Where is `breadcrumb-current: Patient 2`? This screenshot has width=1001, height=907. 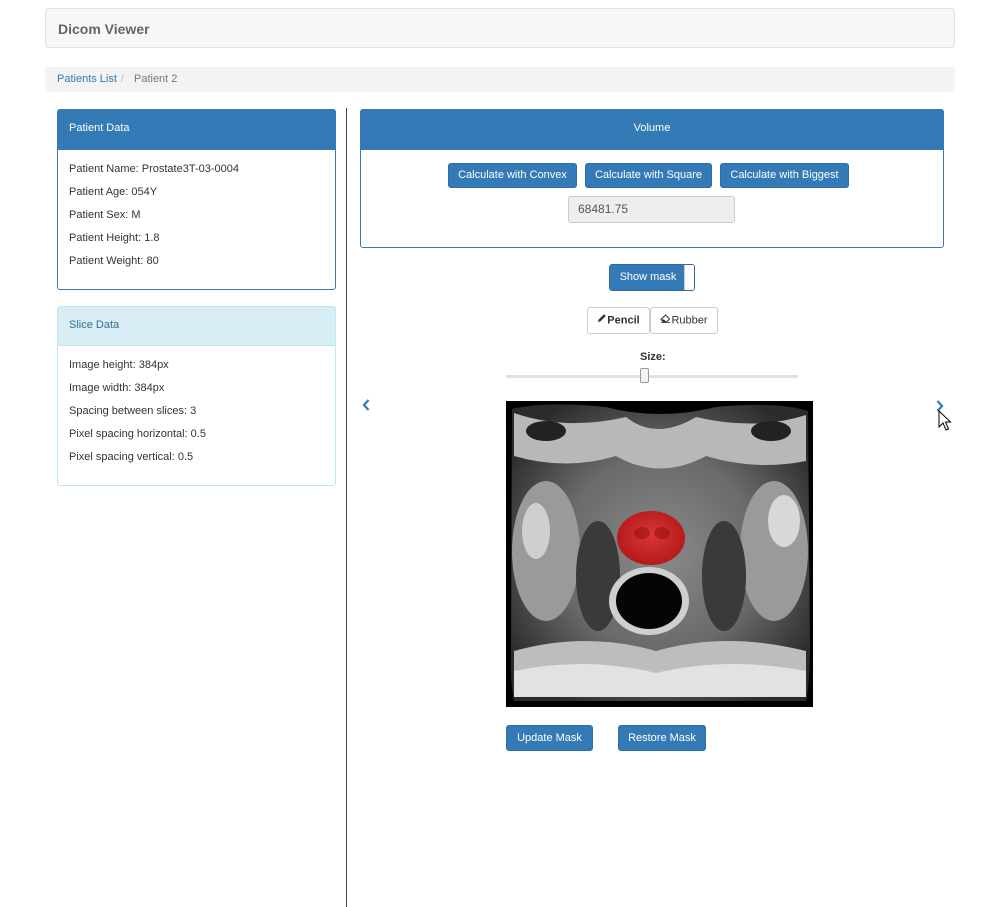 breadcrumb-current: Patient 2 is located at coordinates (155, 79).